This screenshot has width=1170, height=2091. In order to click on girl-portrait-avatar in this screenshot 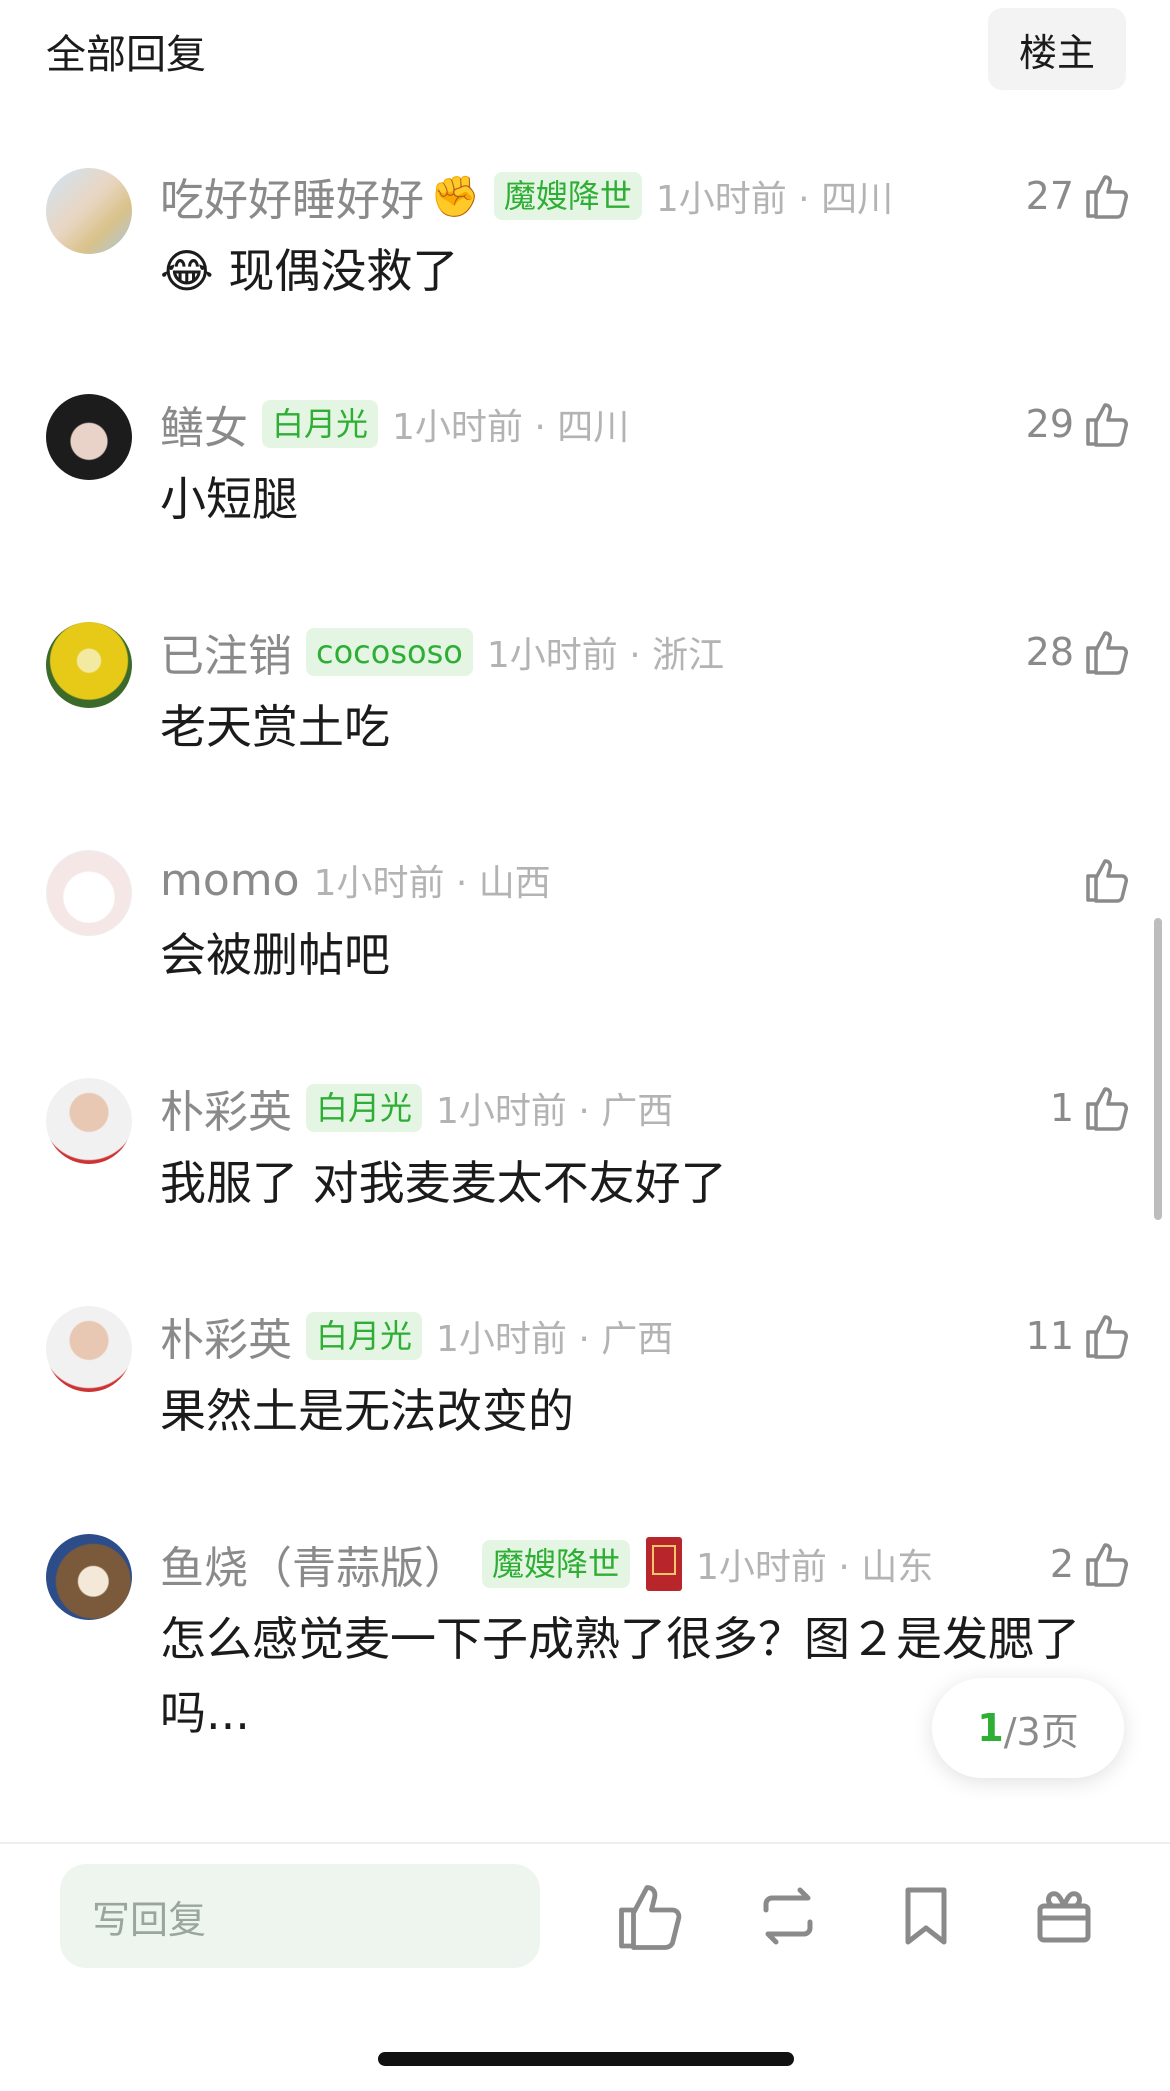, I will do `click(89, 437)`.